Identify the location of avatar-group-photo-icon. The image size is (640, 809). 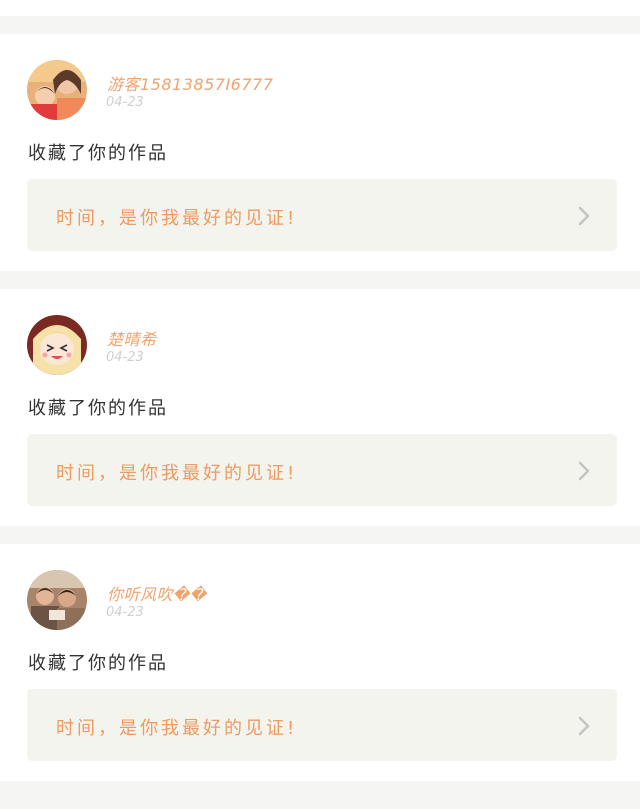
(57, 600).